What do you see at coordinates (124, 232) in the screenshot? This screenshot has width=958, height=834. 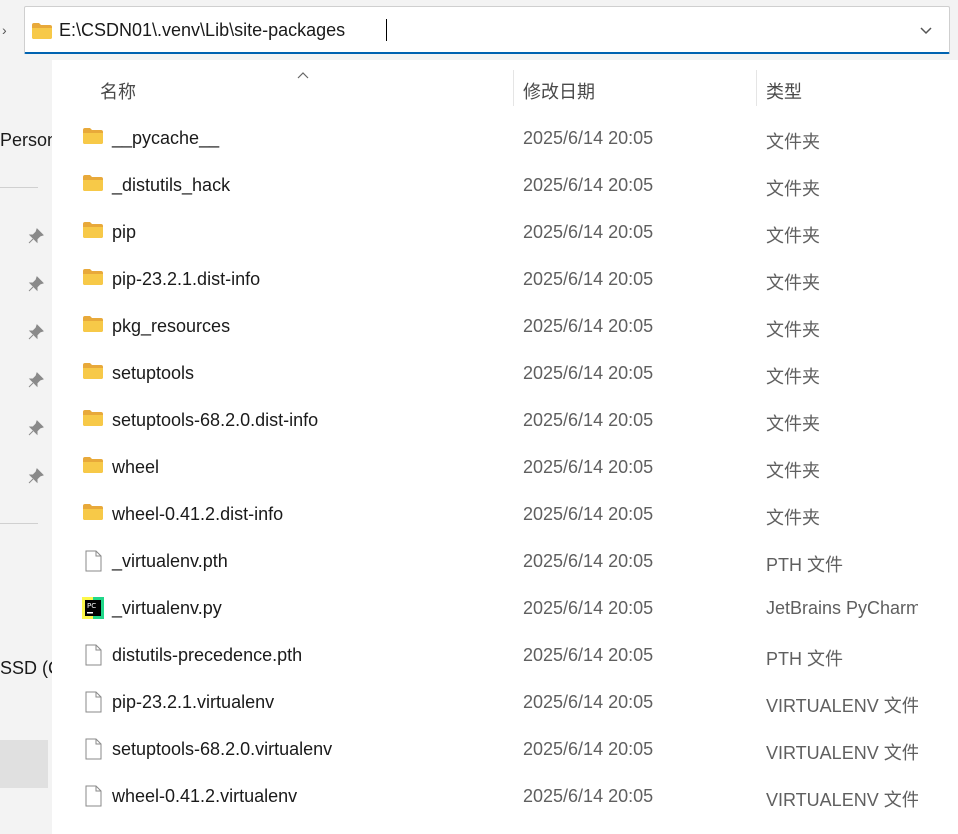 I see `file-name: pip` at bounding box center [124, 232].